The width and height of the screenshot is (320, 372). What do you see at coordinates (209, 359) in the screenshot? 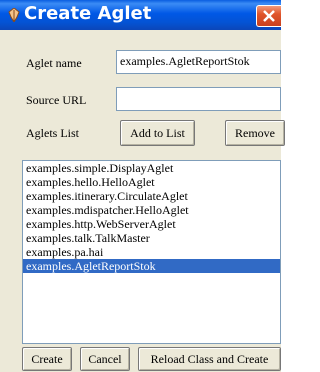
I see `reload-class-and-create-button: Reload Class and Create` at bounding box center [209, 359].